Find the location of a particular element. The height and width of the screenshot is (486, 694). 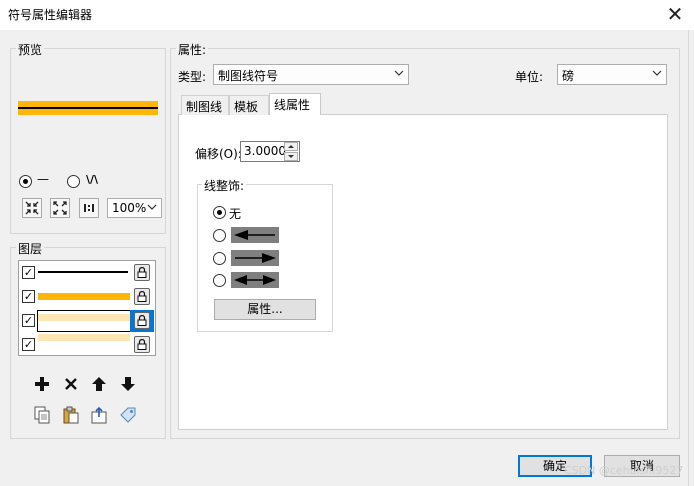

actual-size-icon is located at coordinates (89, 208).